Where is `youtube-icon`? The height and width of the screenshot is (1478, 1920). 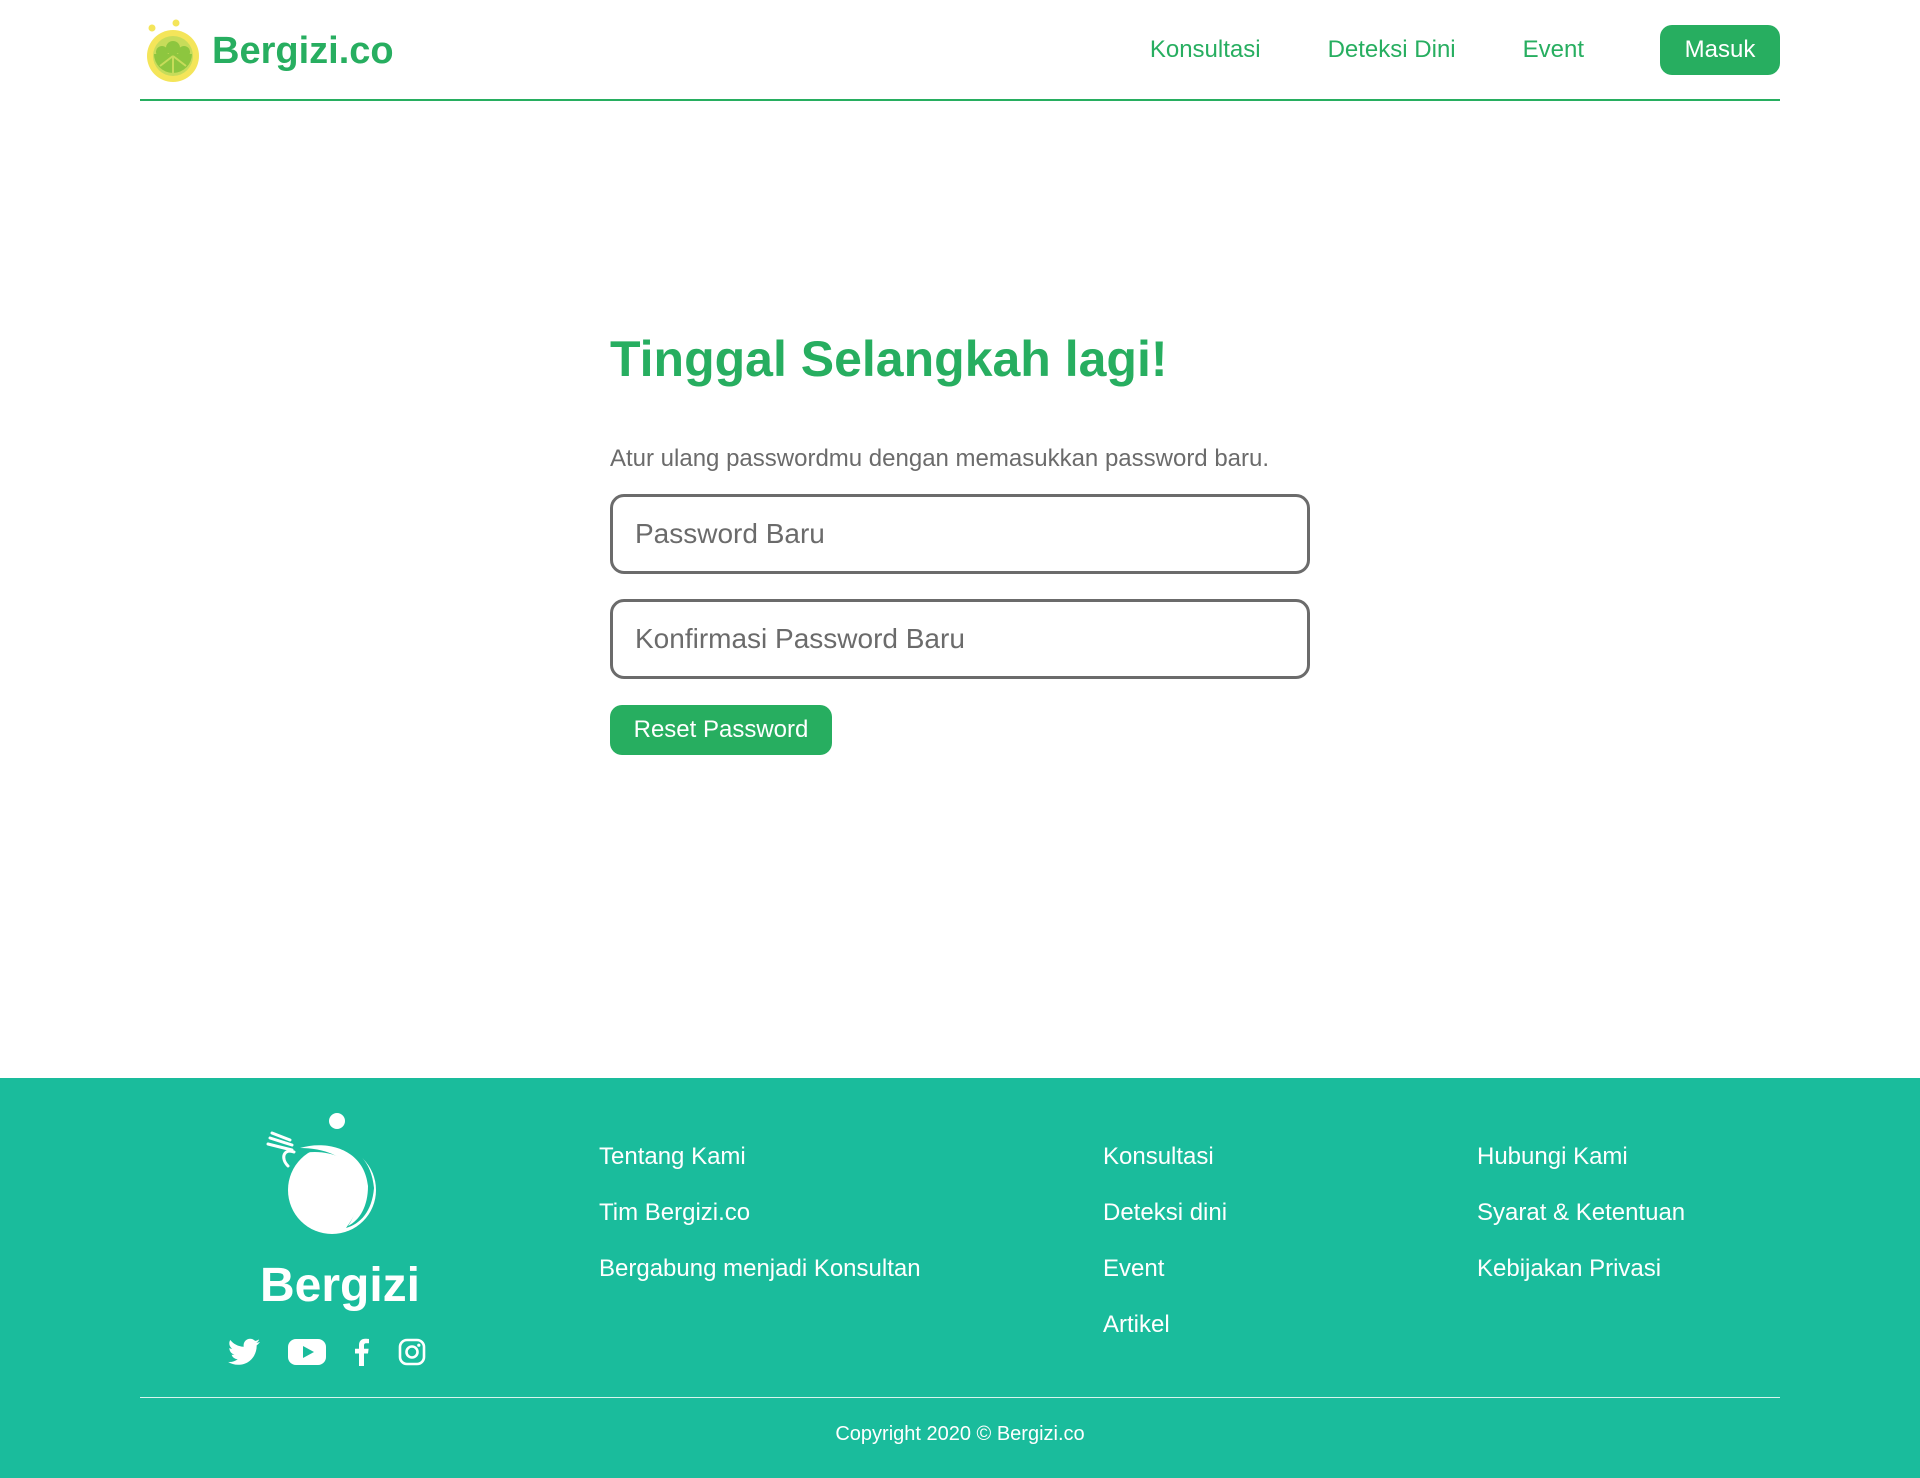 youtube-icon is located at coordinates (307, 1352).